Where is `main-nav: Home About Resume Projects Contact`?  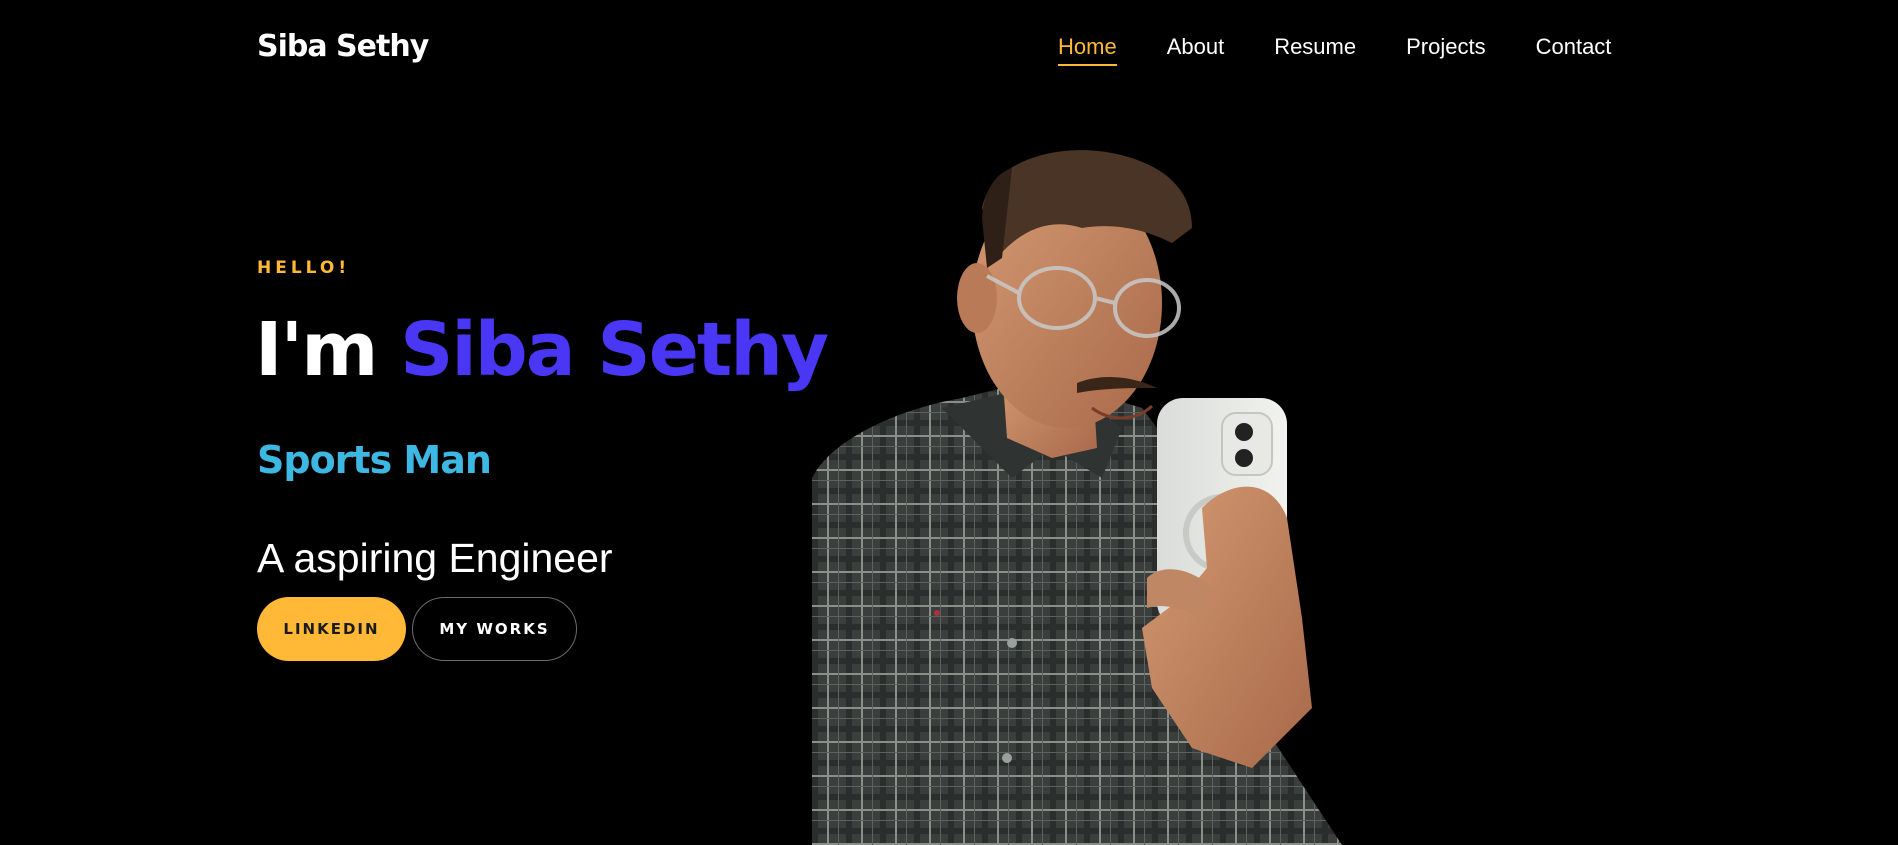 main-nav: Home About Resume Projects Contact is located at coordinates (1335, 48).